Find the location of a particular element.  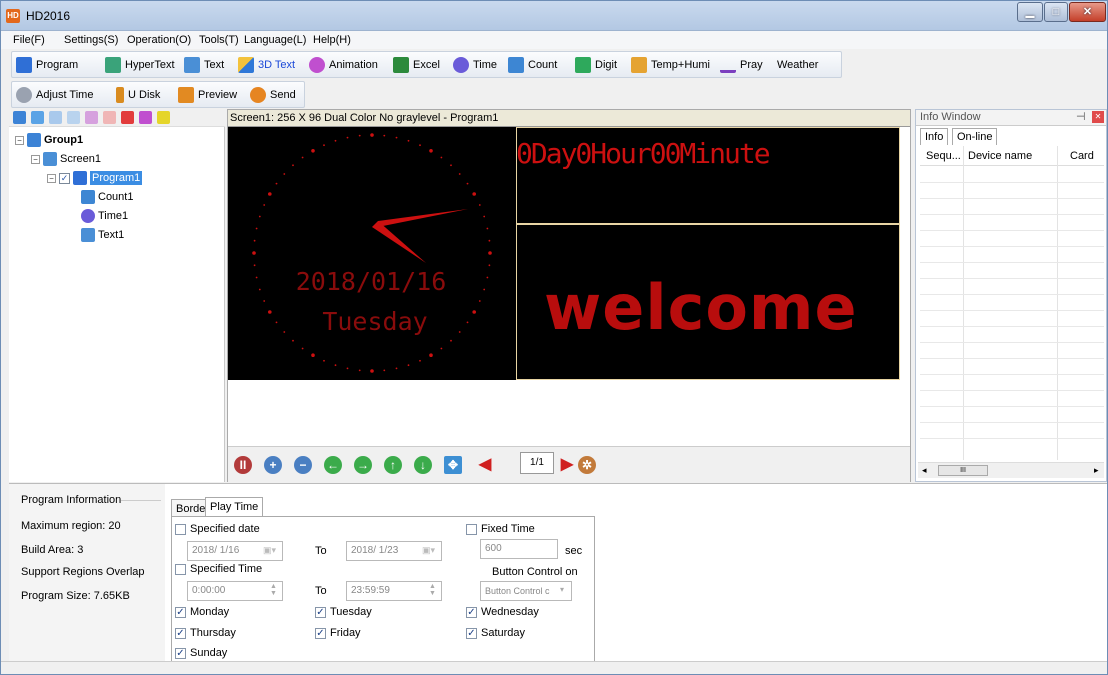

zoom-out-icon: − is located at coordinates (303, 465).